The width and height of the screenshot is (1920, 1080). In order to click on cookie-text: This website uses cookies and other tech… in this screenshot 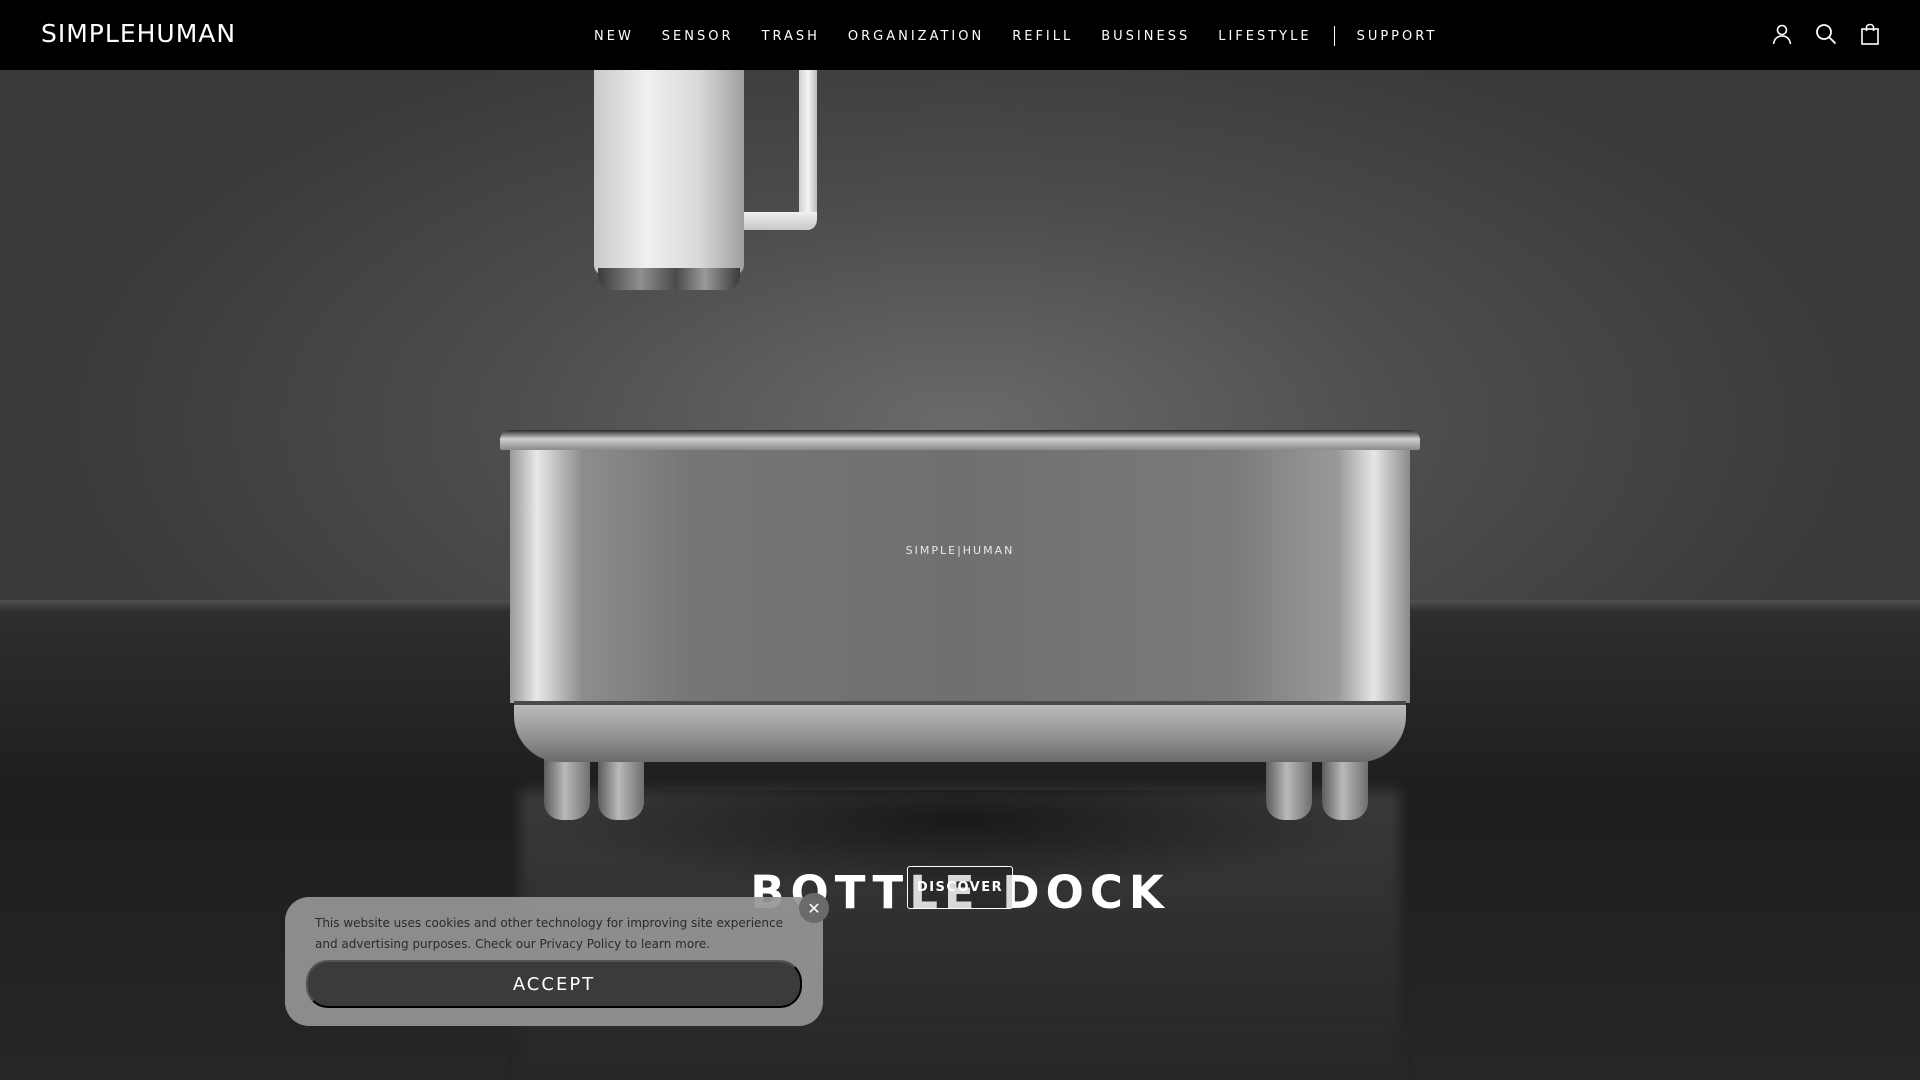, I will do `click(549, 933)`.